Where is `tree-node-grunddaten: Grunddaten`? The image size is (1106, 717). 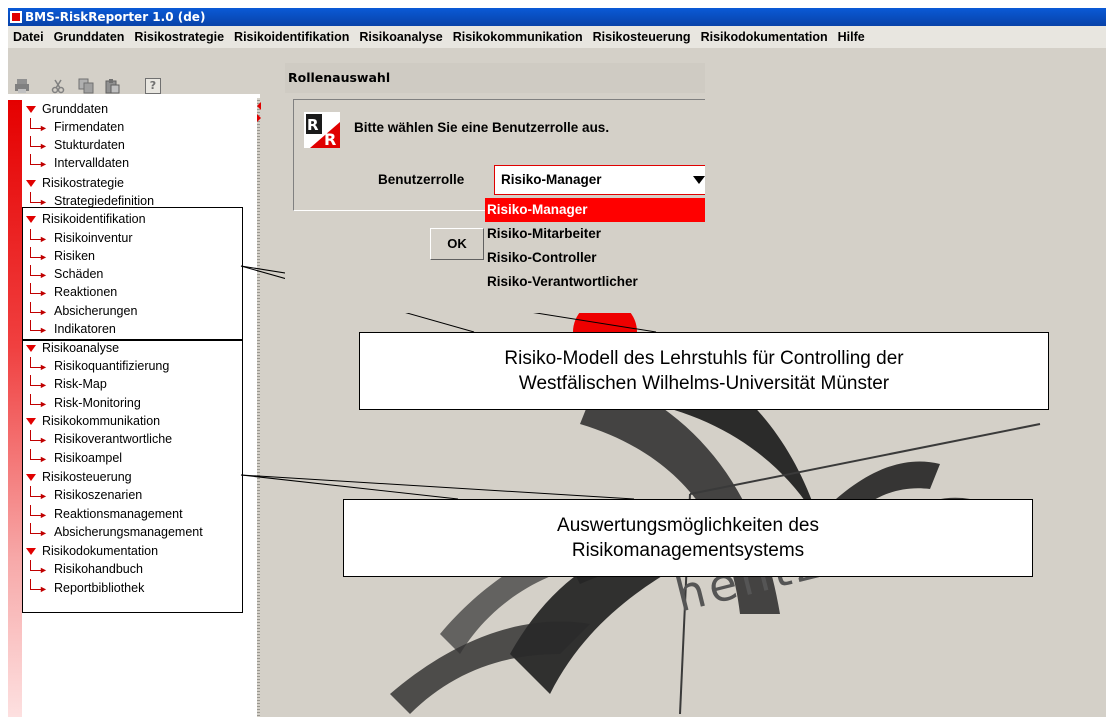
tree-node-grunddaten: Grunddaten is located at coordinates (65, 109).